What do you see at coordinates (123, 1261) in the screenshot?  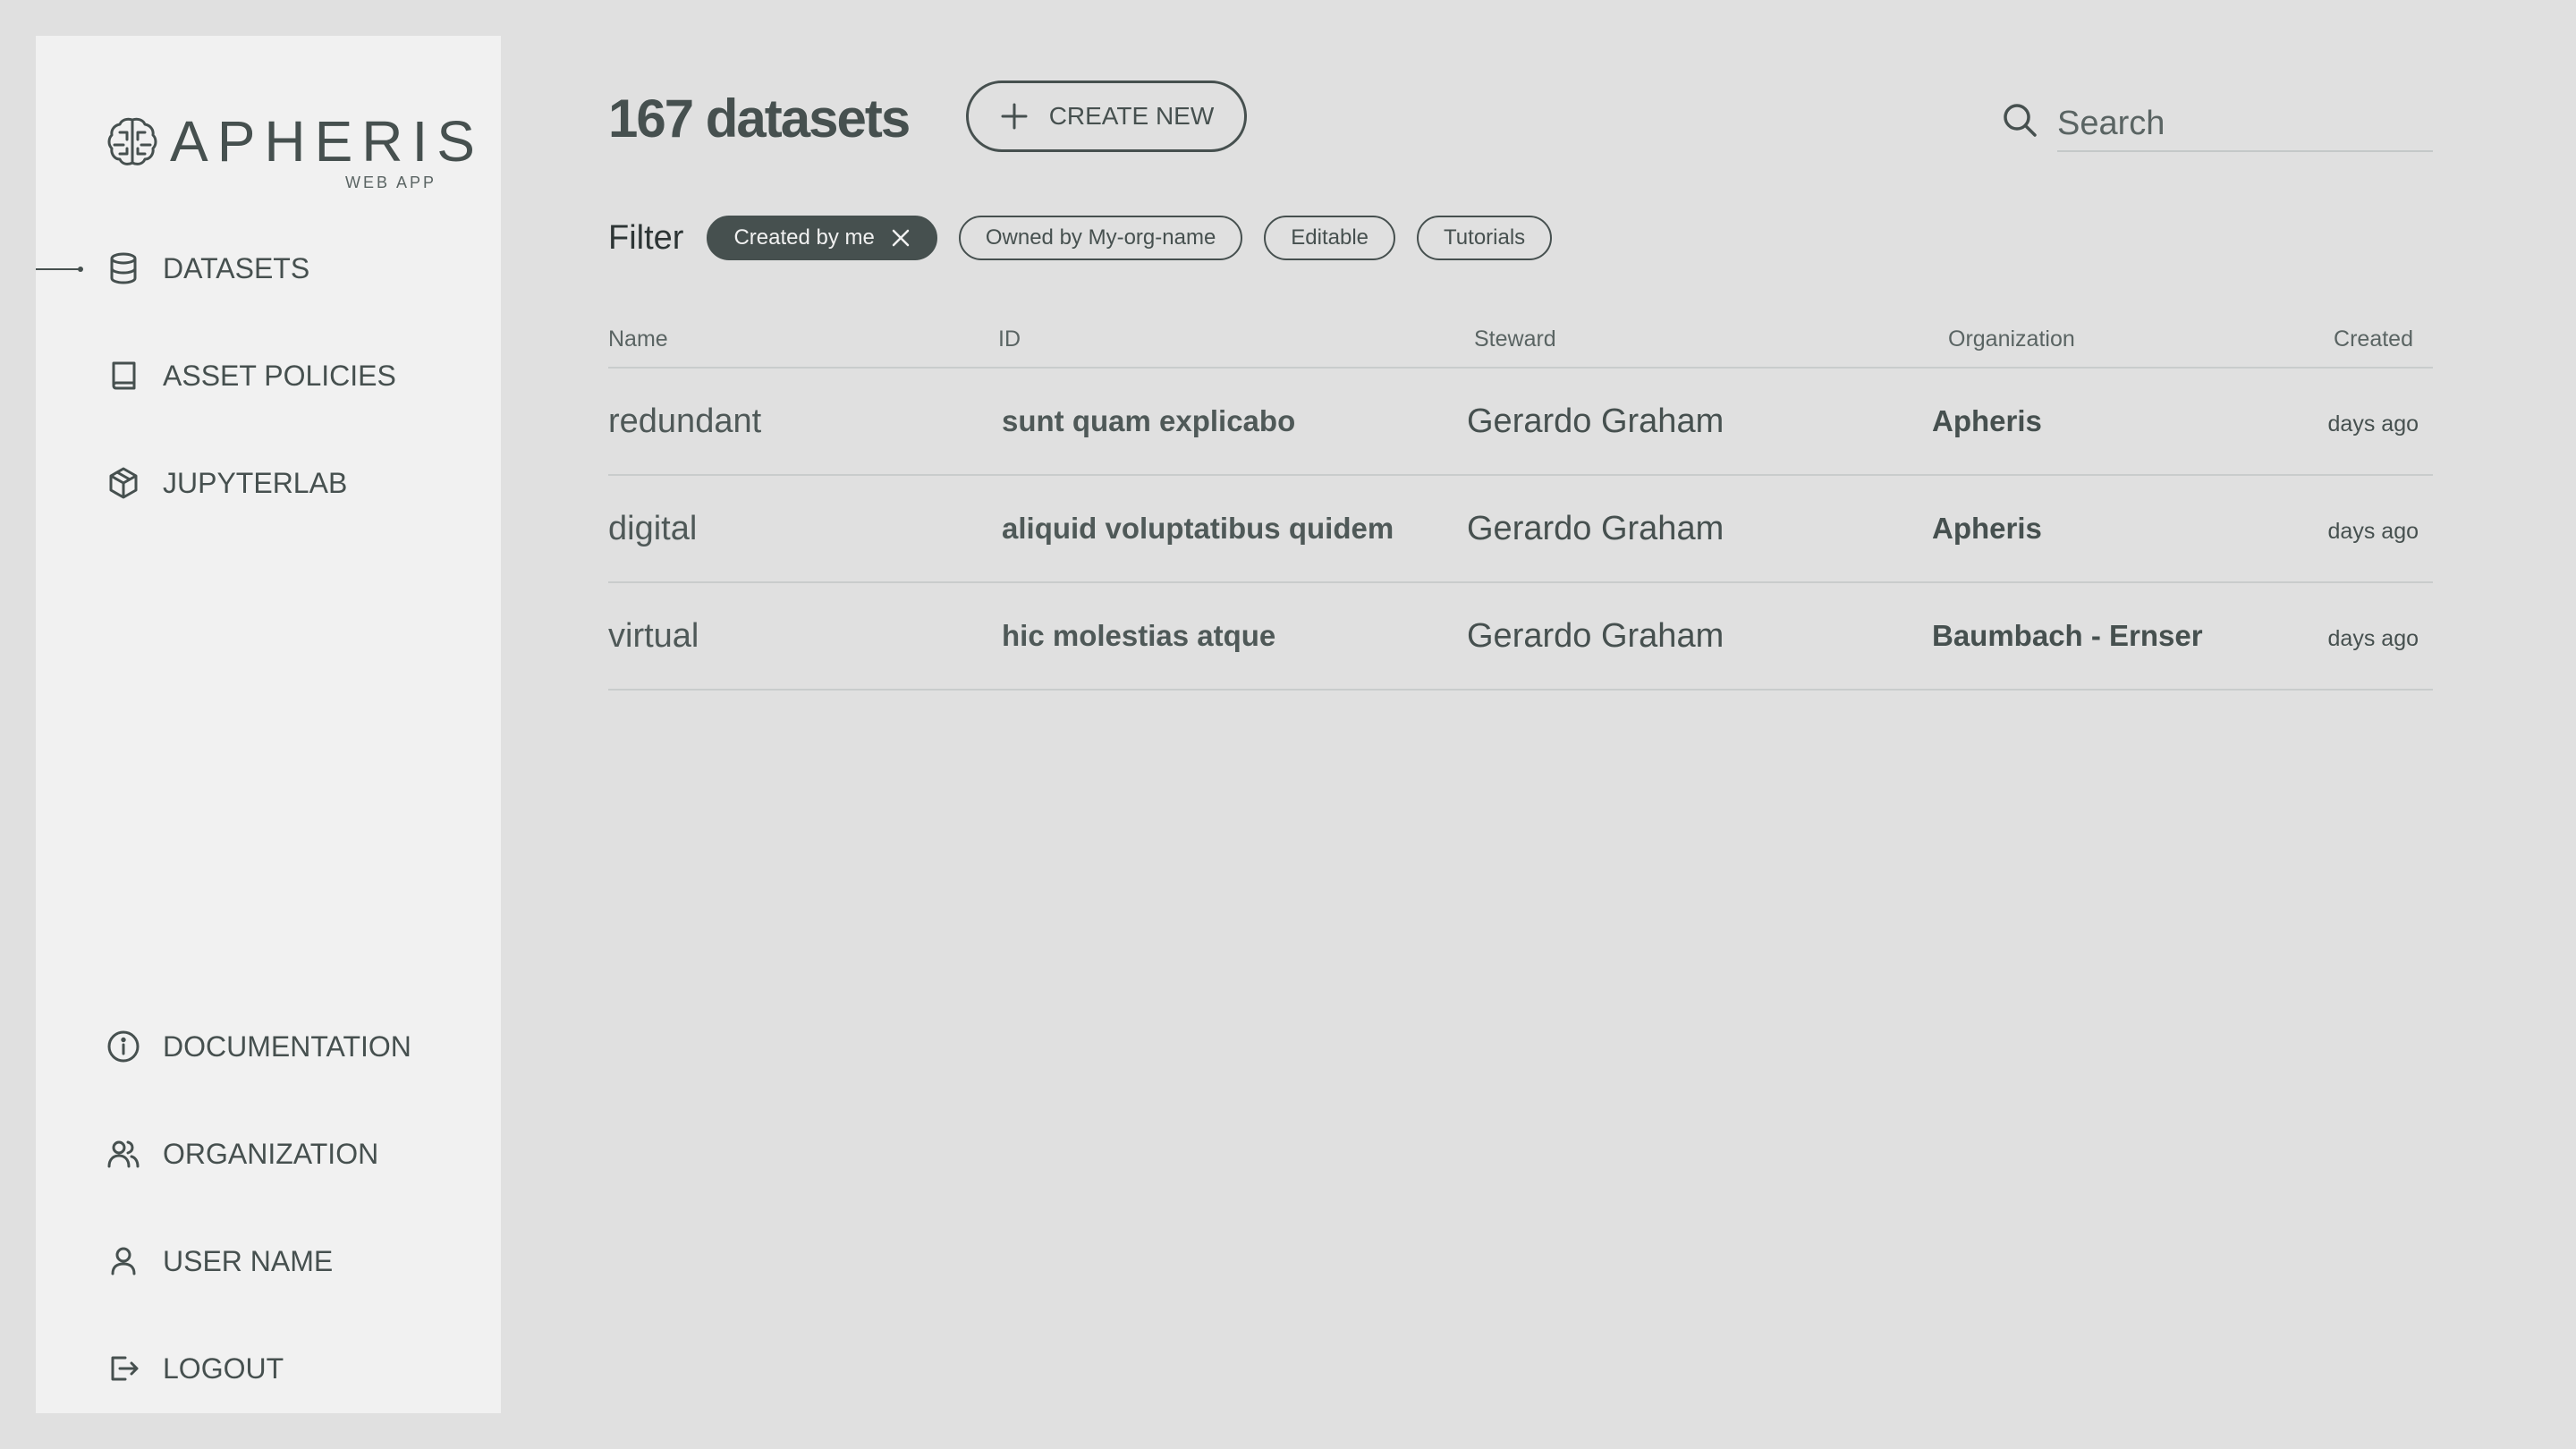 I see `user-icon` at bounding box center [123, 1261].